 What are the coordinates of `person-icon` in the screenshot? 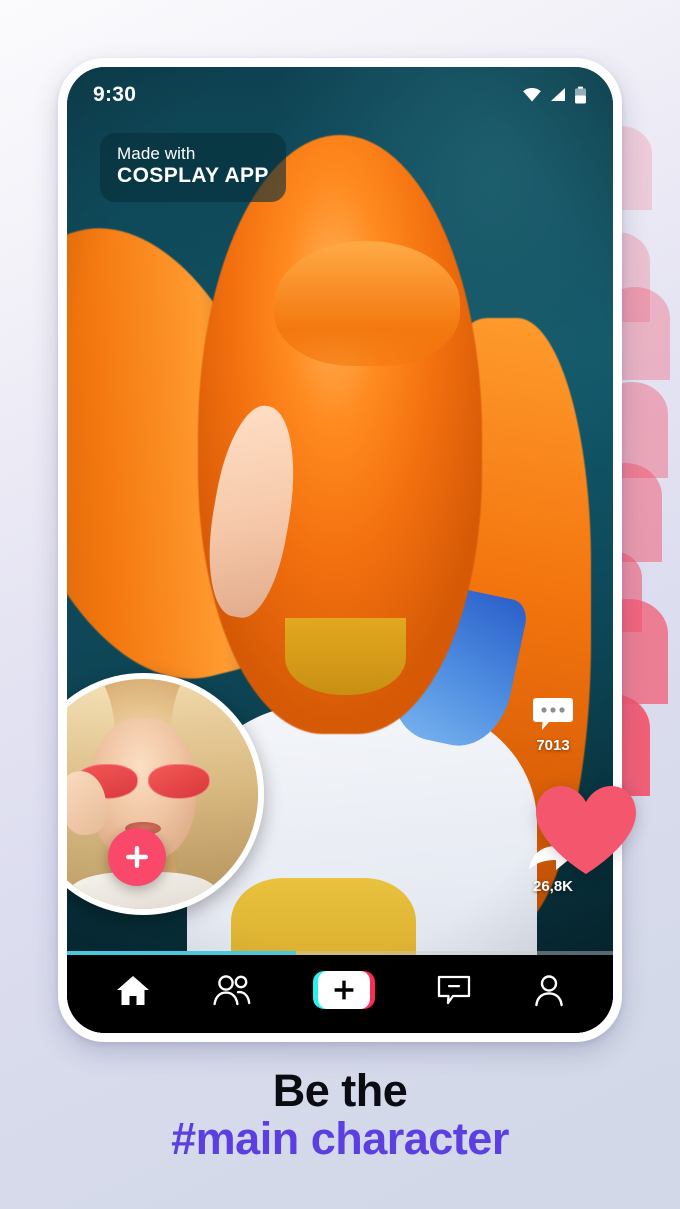 It's located at (548, 990).